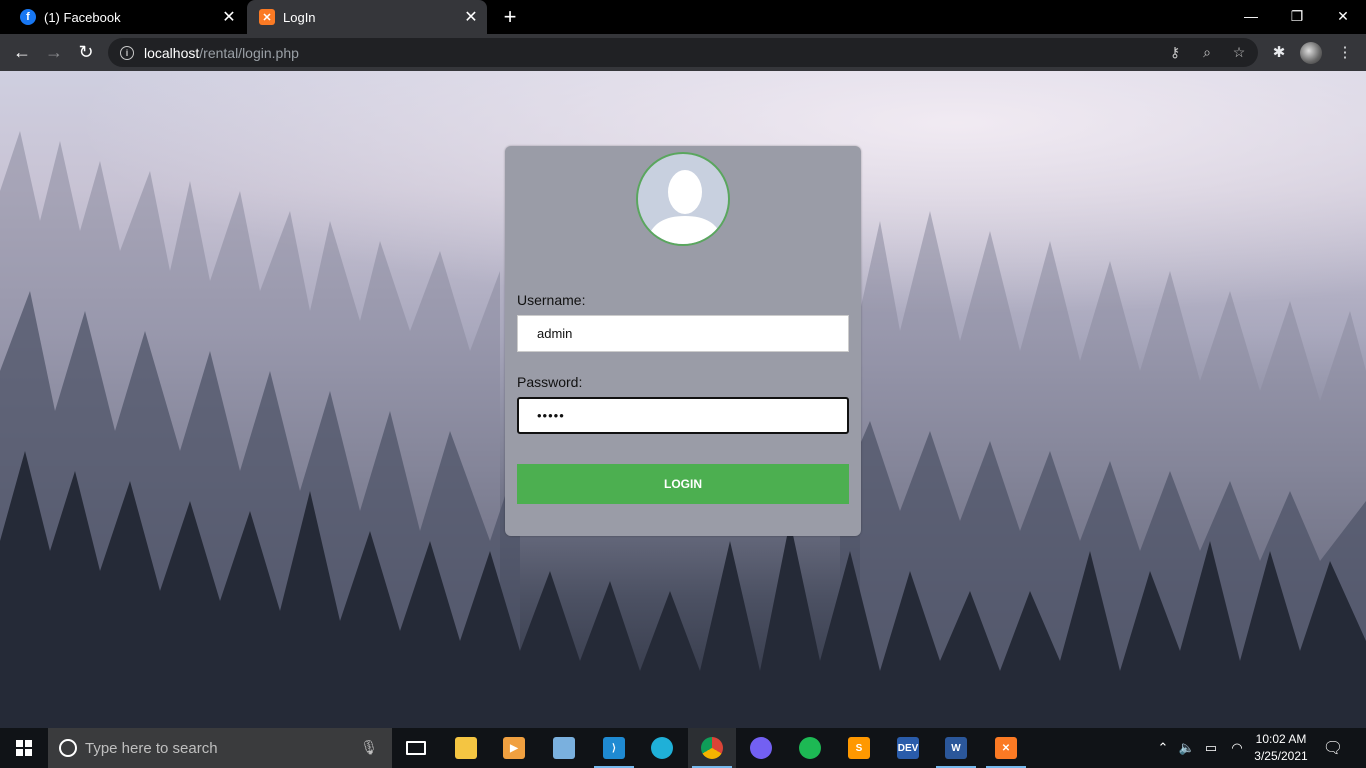  I want to click on menu-kebab-icon: ⋮, so click(1345, 52).